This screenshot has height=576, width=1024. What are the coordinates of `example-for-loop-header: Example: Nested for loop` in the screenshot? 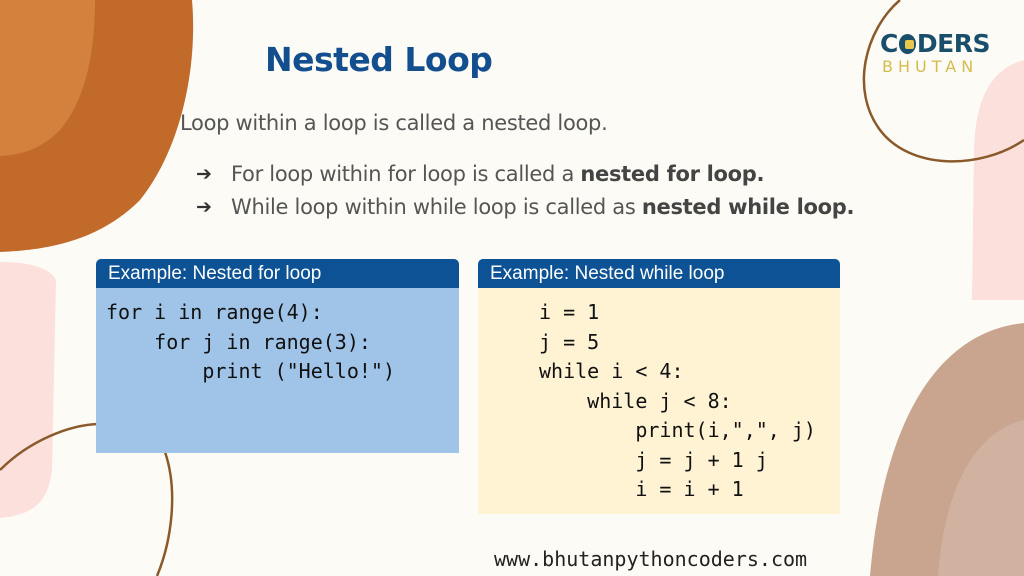 It's located at (277, 273).